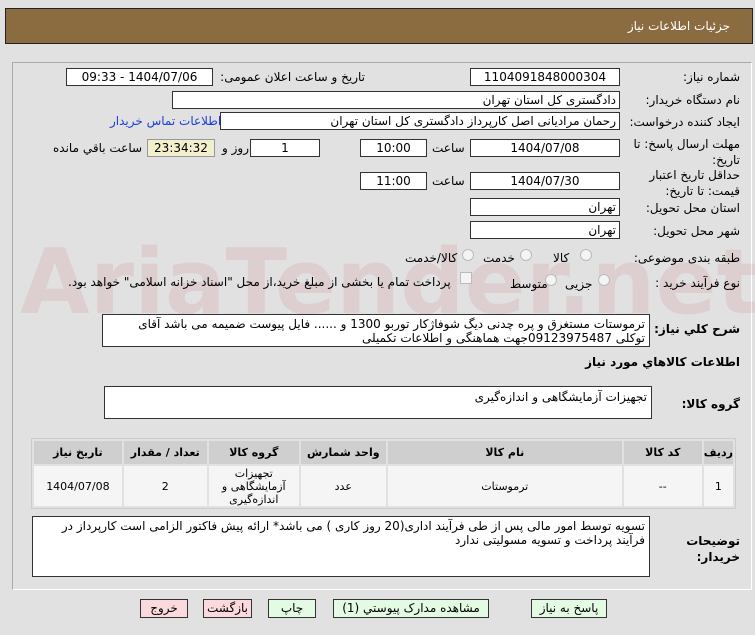  I want to click on treasury-checkbox, so click(466, 278).